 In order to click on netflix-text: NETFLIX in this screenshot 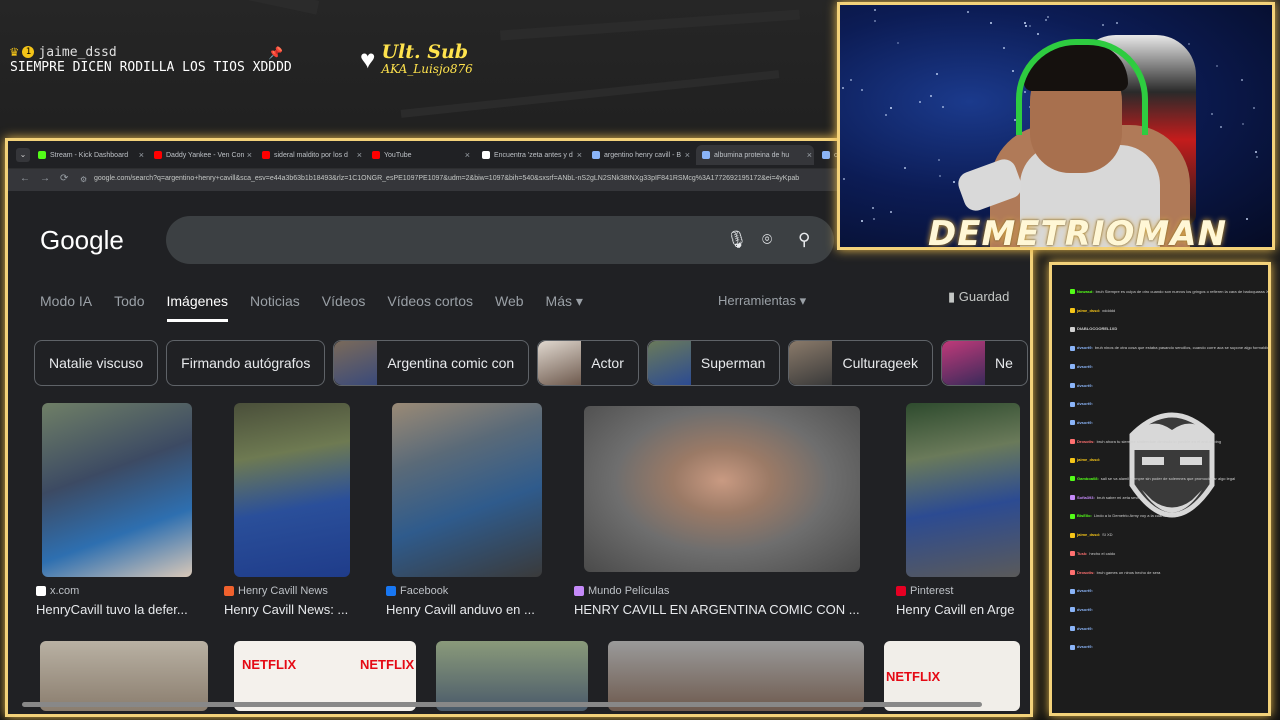, I will do `click(269, 664)`.